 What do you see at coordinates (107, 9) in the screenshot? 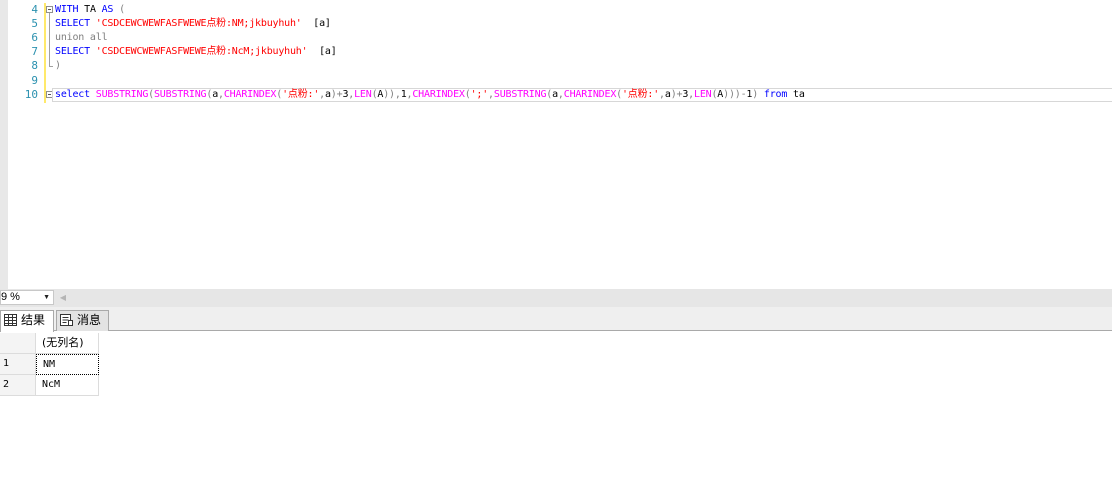
I see `keyword: AS` at bounding box center [107, 9].